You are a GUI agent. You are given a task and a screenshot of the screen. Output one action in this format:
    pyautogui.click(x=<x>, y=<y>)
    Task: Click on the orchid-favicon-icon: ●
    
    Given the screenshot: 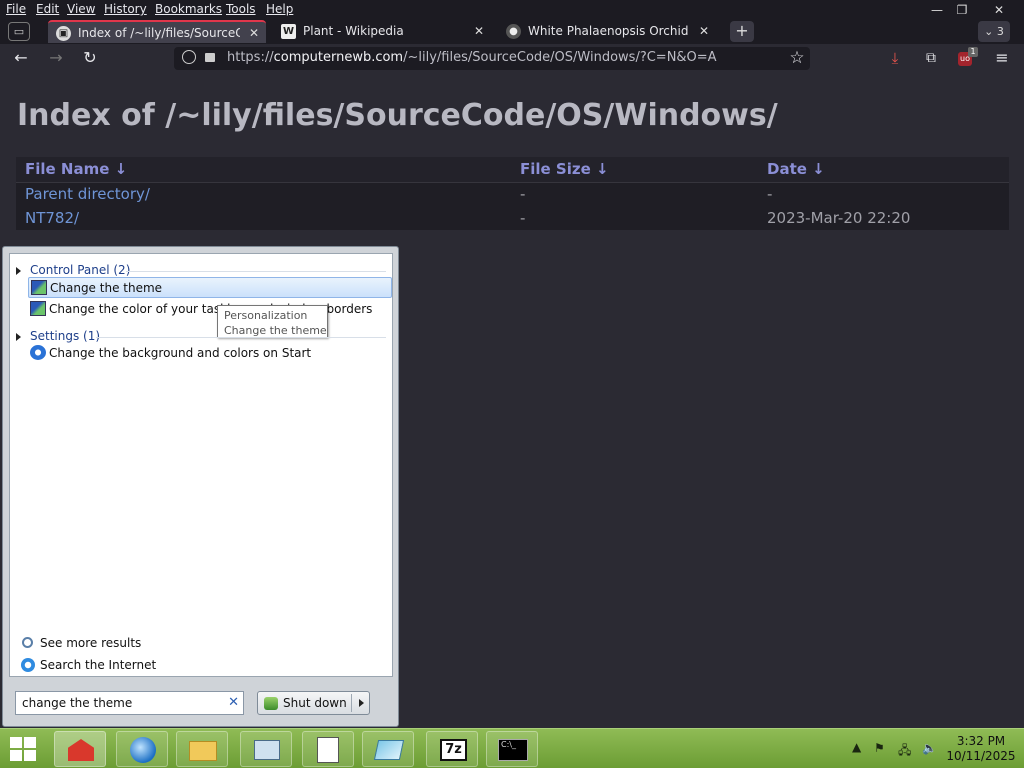 What is the action you would take?
    pyautogui.click(x=513, y=31)
    